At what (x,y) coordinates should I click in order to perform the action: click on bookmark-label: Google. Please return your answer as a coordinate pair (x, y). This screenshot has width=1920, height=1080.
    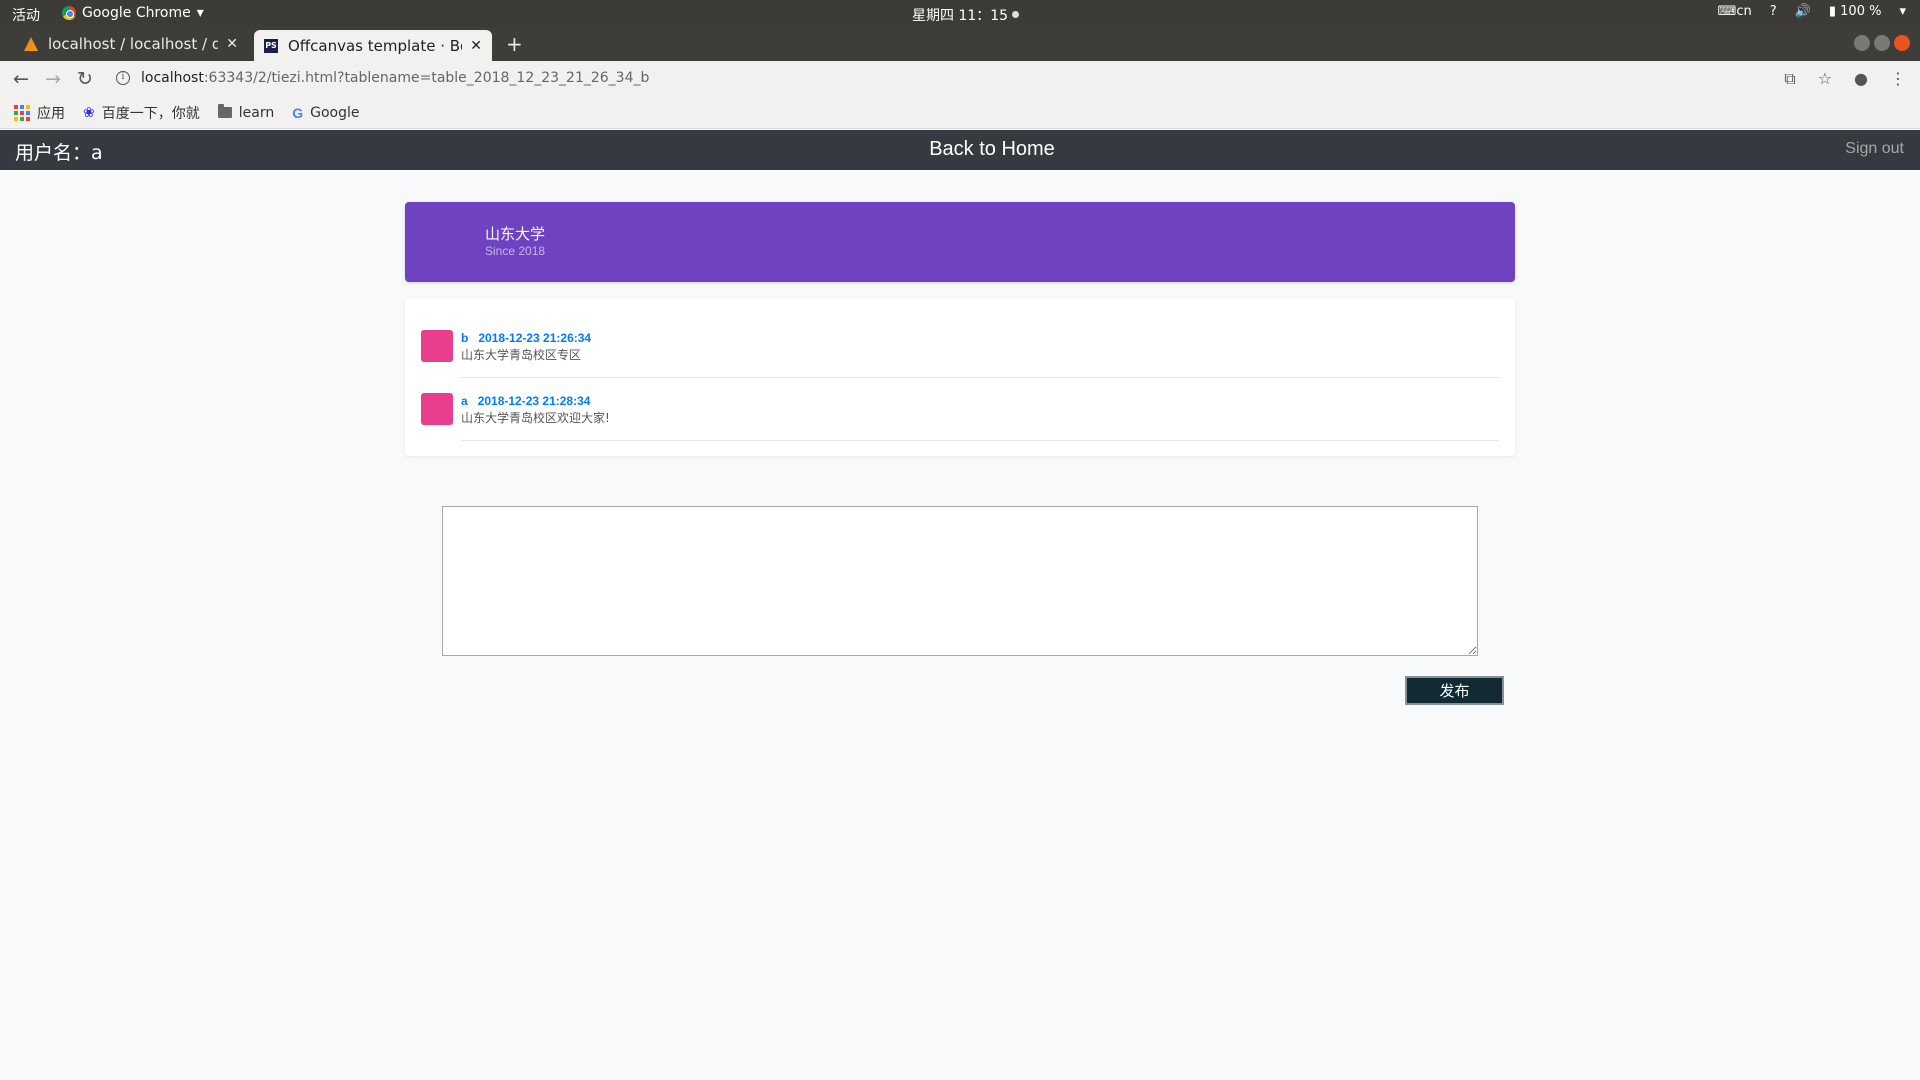
    Looking at the image, I should click on (335, 112).